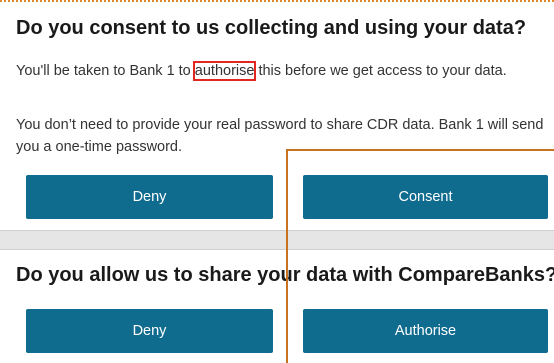 This screenshot has width=554, height=363. I want to click on overlay-line-vertical, so click(287, 256).